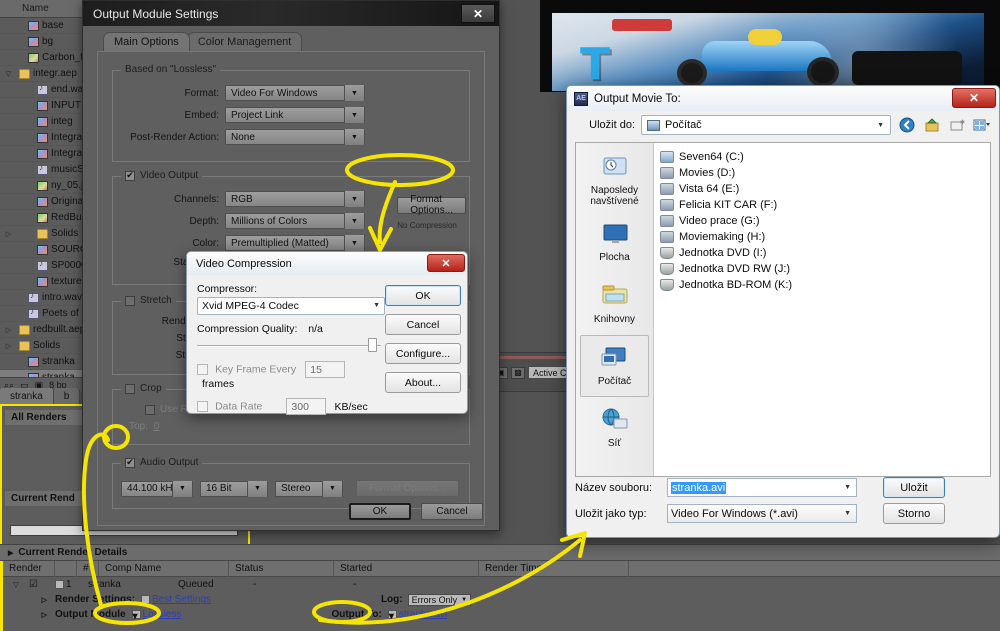 This screenshot has height=631, width=1000. Describe the element at coordinates (824, 205) in the screenshot. I see `list-item: Felicia KIT CAR (F:)` at that location.